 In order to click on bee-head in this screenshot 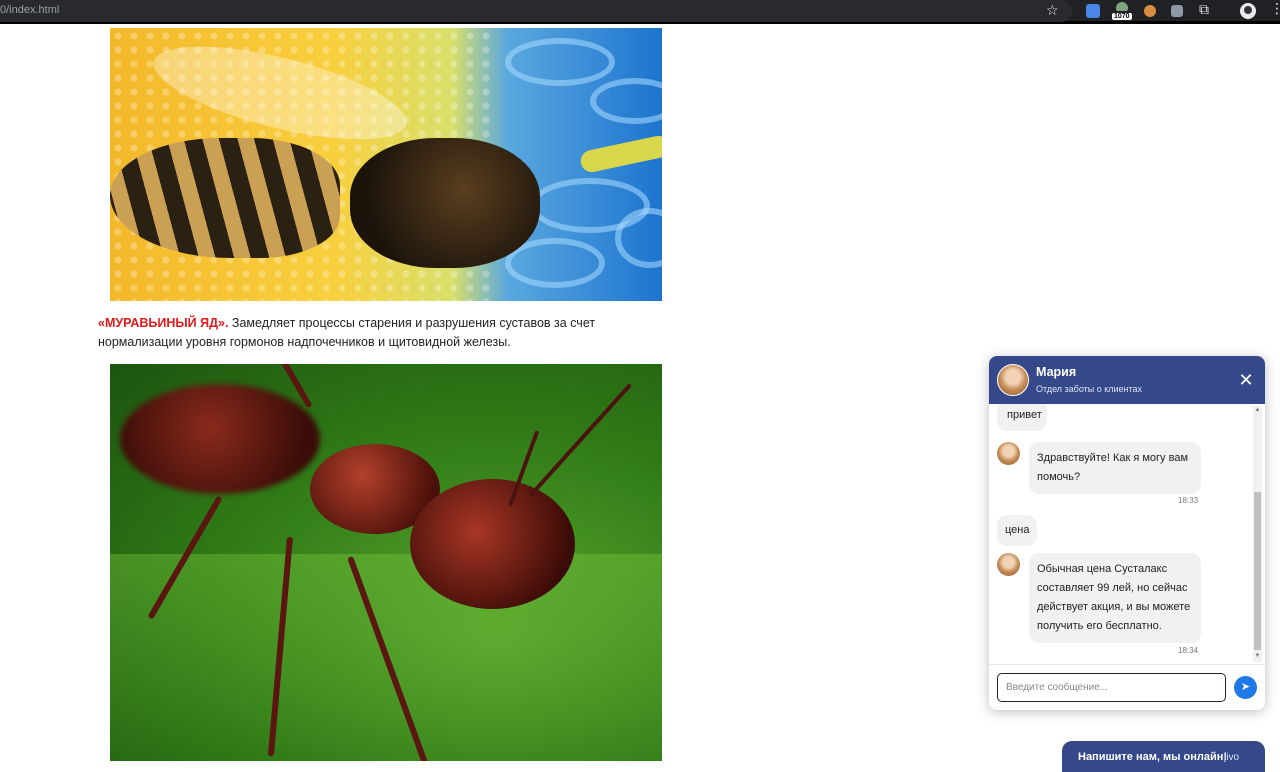, I will do `click(445, 203)`.